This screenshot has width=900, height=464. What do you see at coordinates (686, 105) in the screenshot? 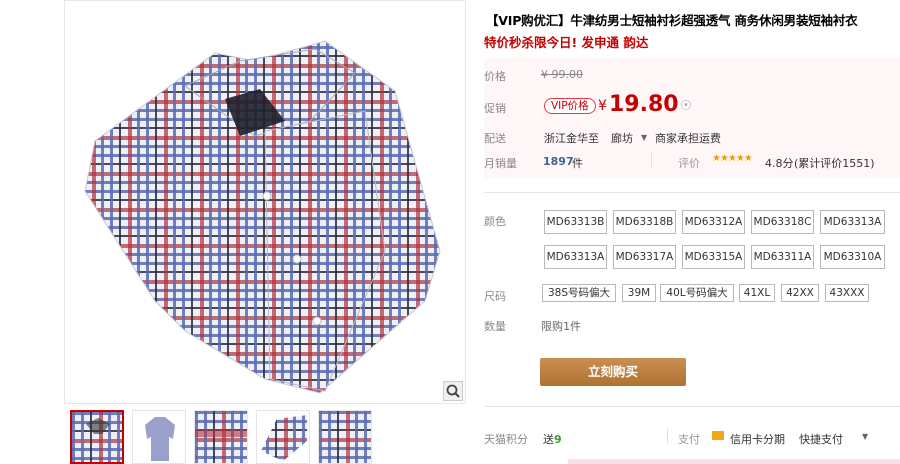
I see `chevron-down-icon: ▾` at bounding box center [686, 105].